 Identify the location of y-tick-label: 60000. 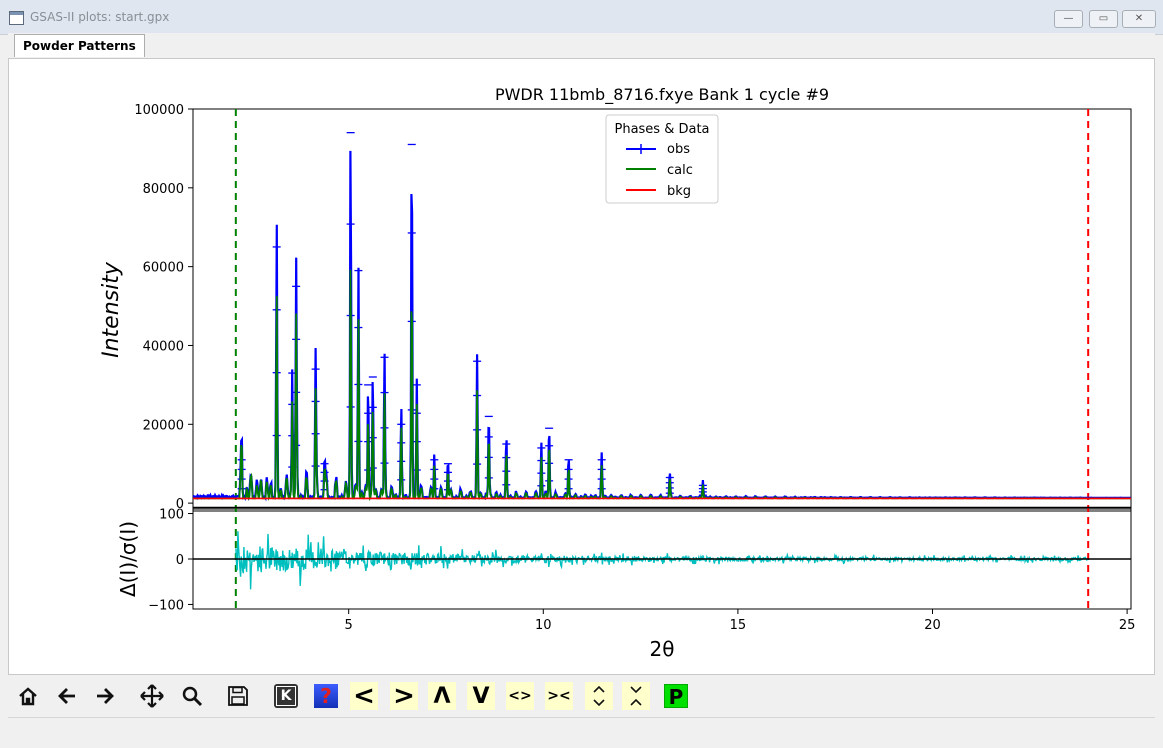
(163, 268).